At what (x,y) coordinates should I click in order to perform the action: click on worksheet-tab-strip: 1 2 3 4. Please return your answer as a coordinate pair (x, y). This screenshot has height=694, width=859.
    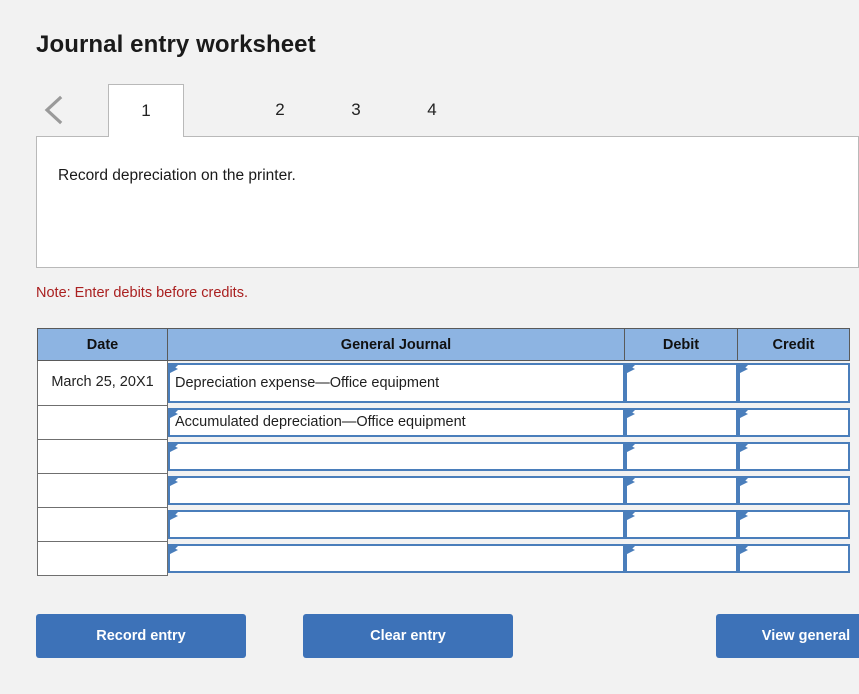
    Looking at the image, I should click on (447, 110).